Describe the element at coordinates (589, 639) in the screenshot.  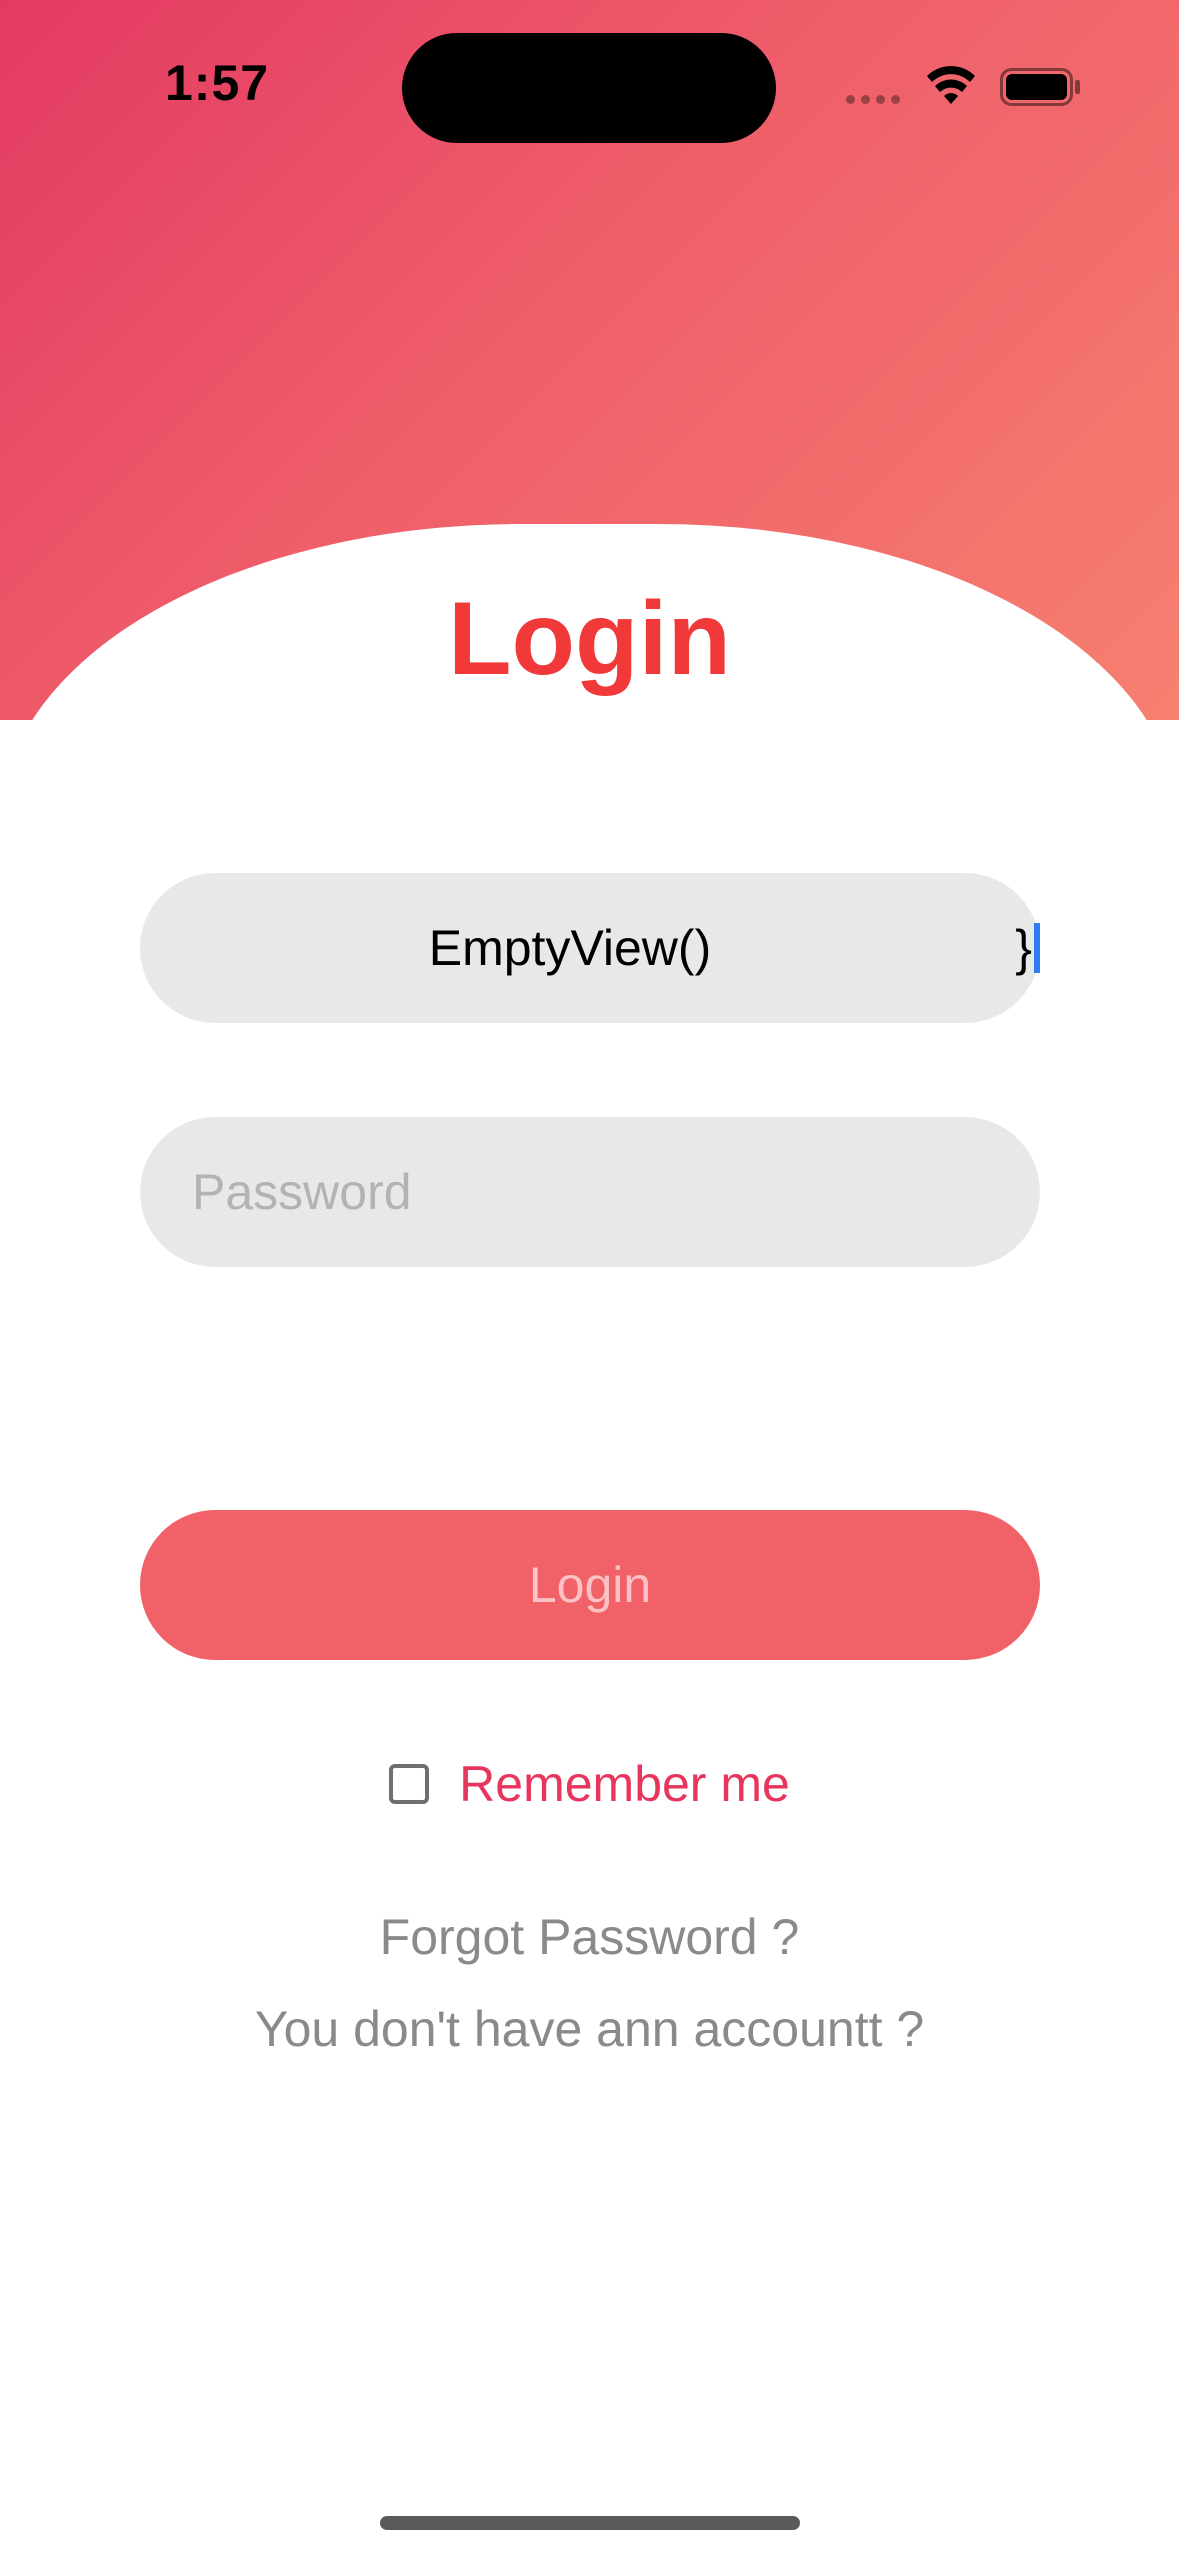
I see `page-title: Login` at that location.